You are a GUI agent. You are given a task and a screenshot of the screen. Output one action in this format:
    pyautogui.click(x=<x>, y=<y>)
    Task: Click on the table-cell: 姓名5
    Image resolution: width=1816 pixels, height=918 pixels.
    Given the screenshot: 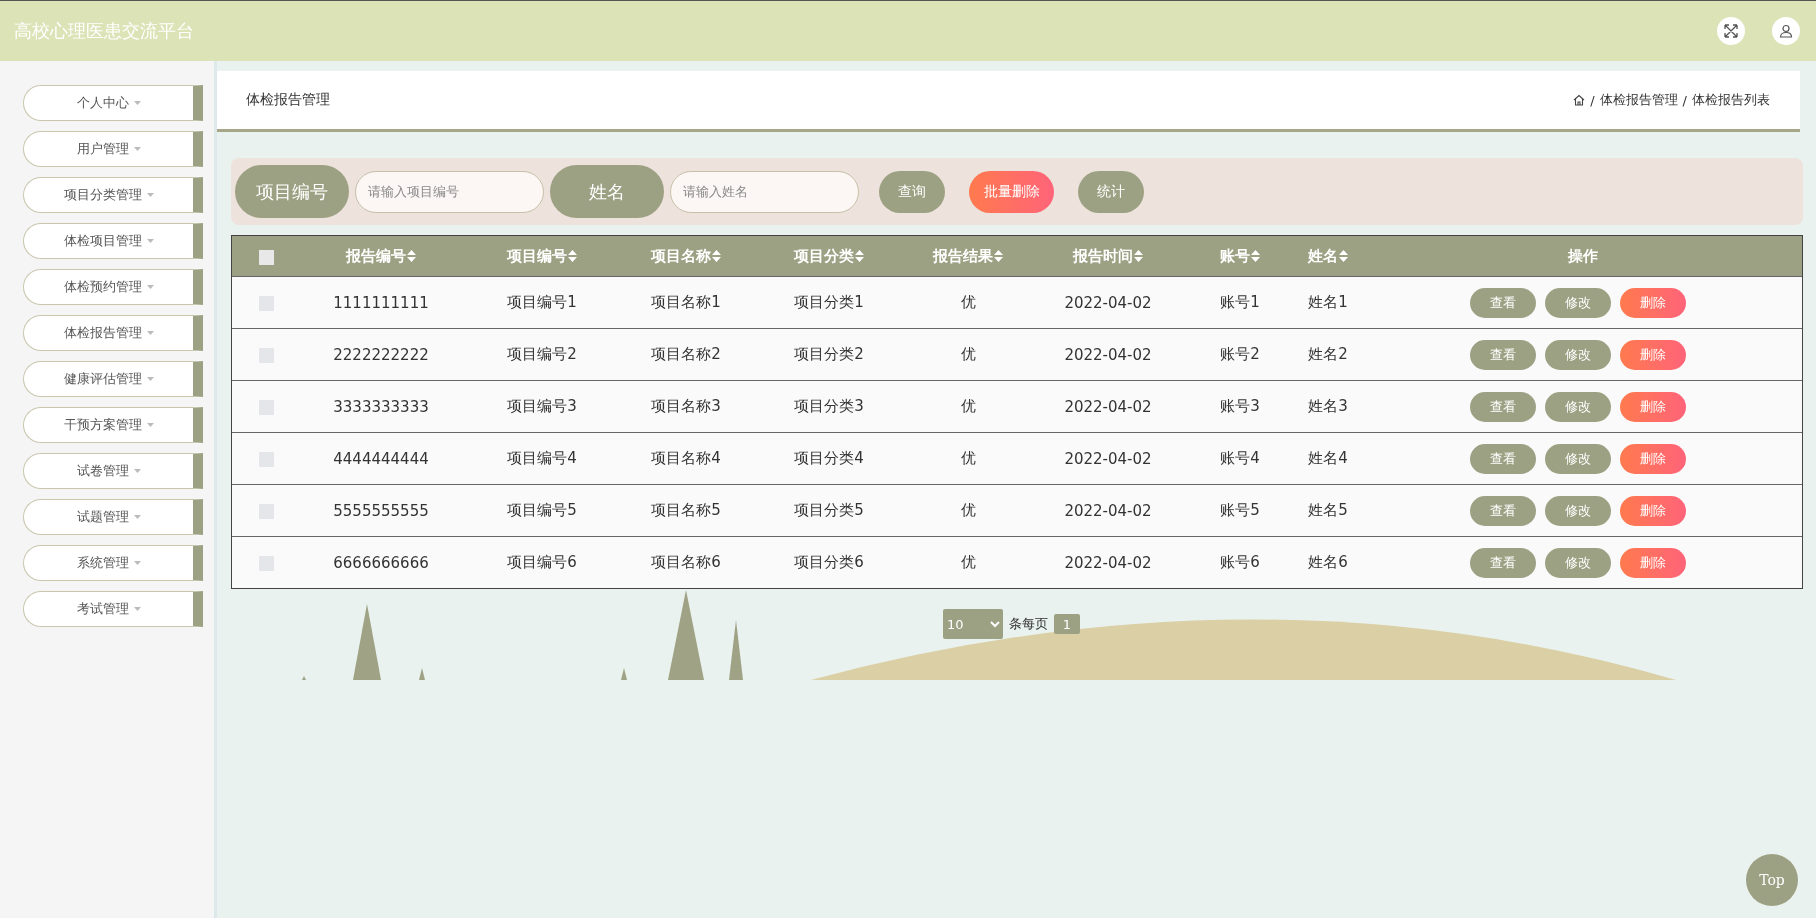 What is the action you would take?
    pyautogui.click(x=1328, y=510)
    